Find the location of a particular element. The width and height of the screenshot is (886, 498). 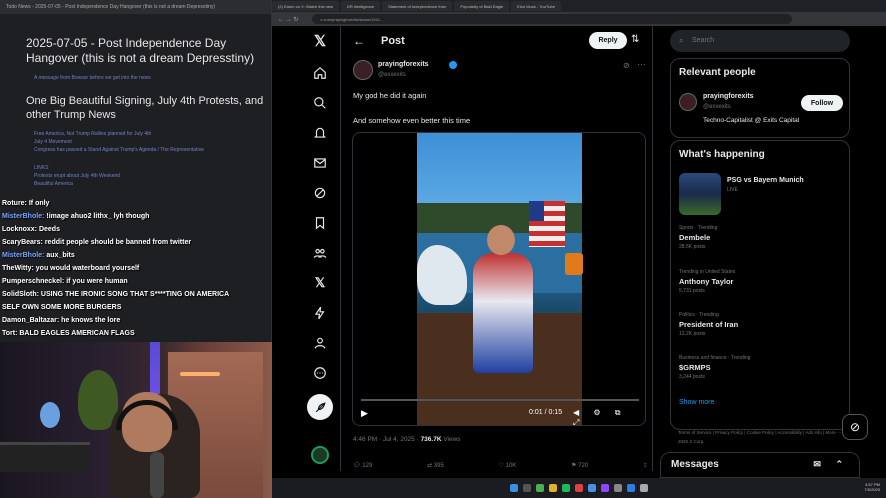

american-flag is located at coordinates (547, 224).